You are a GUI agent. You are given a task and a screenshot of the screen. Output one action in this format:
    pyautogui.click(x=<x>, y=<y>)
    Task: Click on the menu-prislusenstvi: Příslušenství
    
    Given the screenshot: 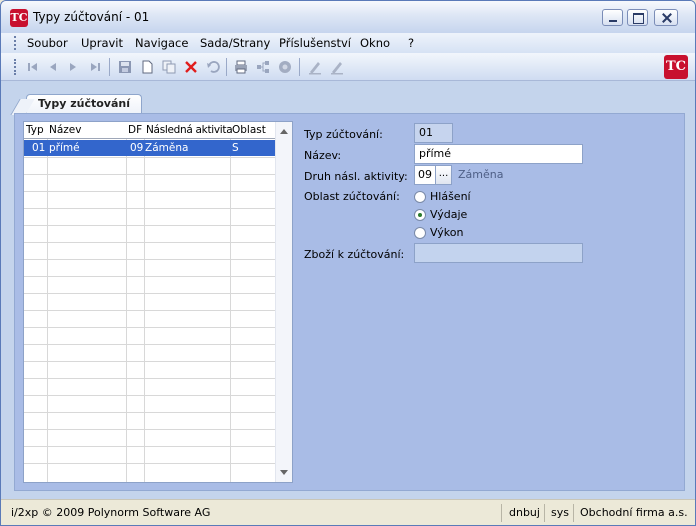 What is the action you would take?
    pyautogui.click(x=315, y=43)
    